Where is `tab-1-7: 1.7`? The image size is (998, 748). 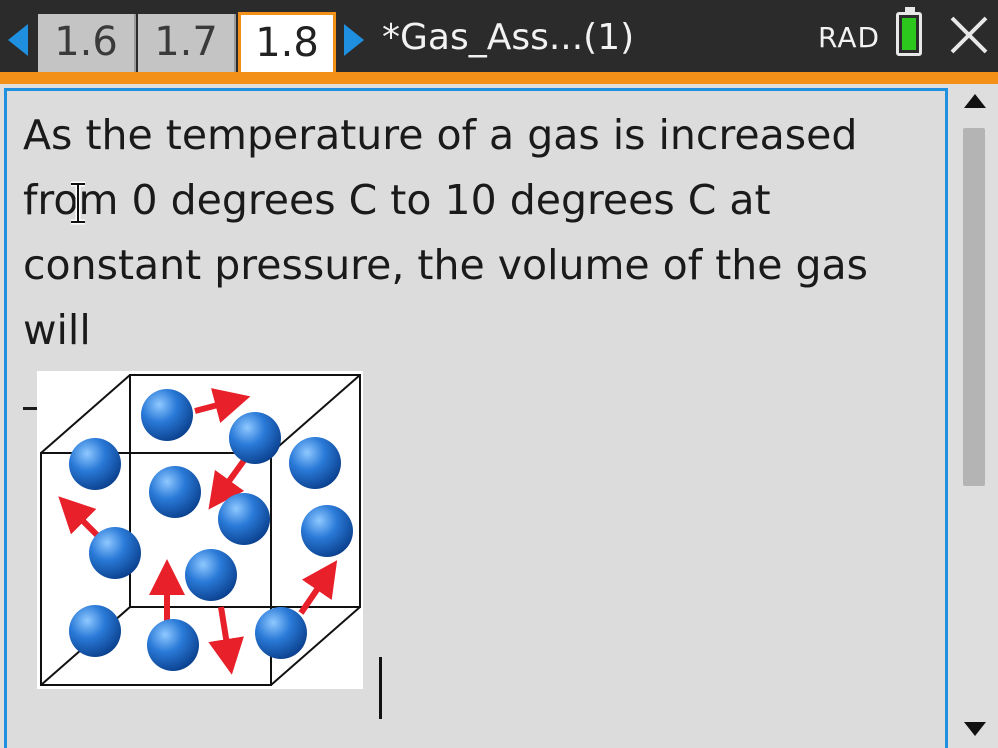 tab-1-7: 1.7 is located at coordinates (187, 43).